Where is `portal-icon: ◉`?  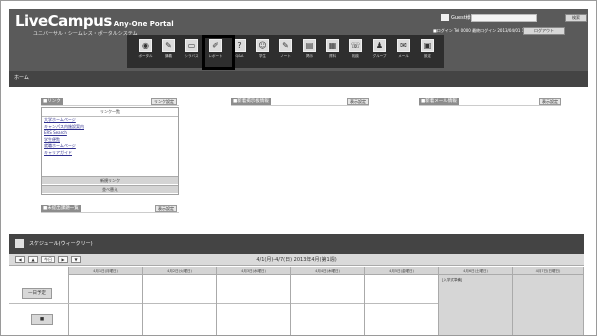
portal-icon: ◉ is located at coordinates (145, 45).